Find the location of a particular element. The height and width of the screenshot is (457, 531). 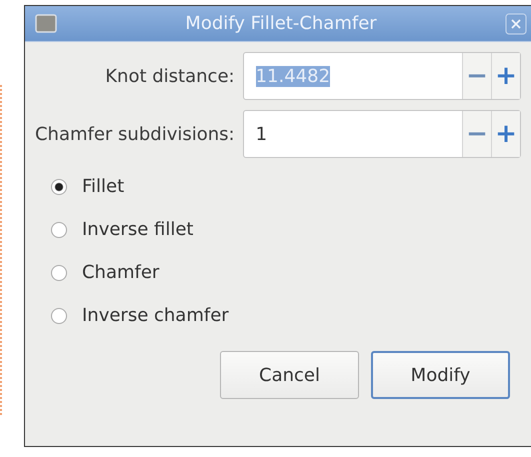

close-icon is located at coordinates (516, 23).